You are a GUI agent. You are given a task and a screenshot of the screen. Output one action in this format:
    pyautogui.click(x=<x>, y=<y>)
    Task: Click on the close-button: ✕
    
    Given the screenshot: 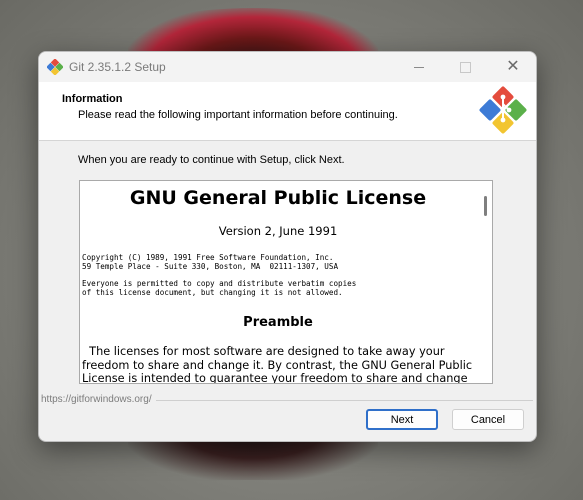 What is the action you would take?
    pyautogui.click(x=513, y=67)
    